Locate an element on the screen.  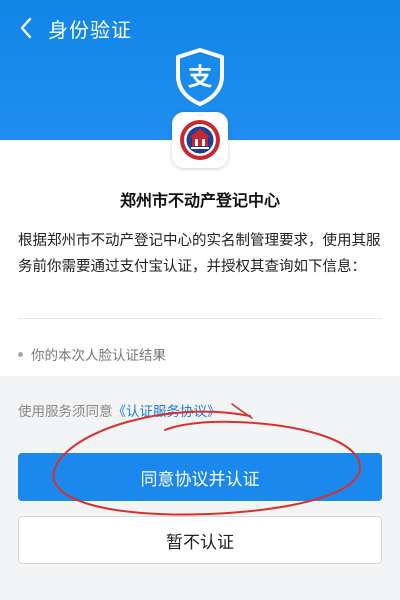
agreement-link: 《认证服务协议》 is located at coordinates (167, 412).